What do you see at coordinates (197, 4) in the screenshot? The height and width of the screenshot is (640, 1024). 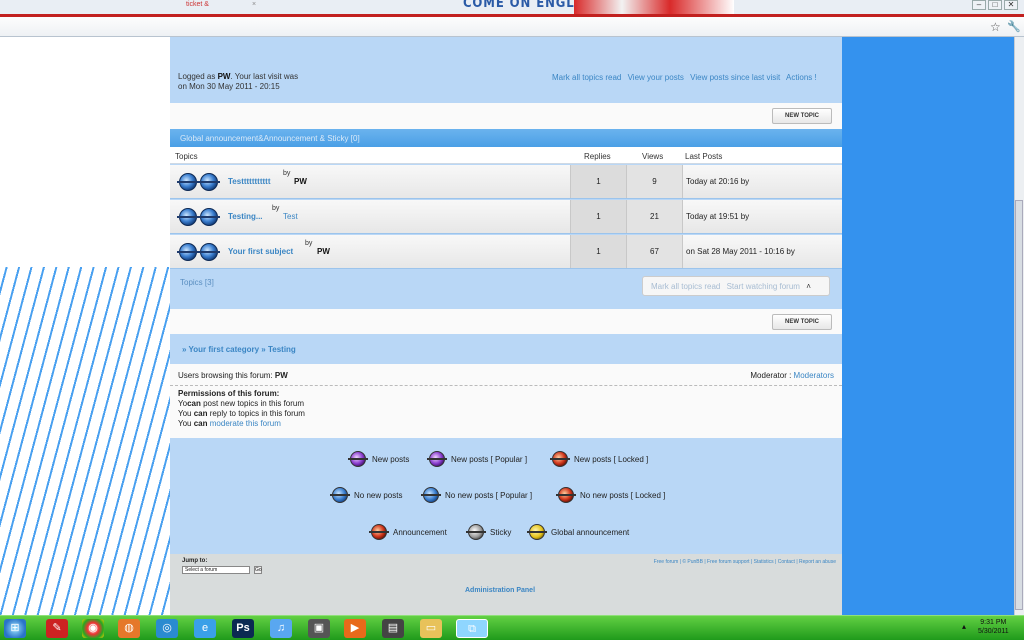 I see `browser-tab-text: ticket &` at bounding box center [197, 4].